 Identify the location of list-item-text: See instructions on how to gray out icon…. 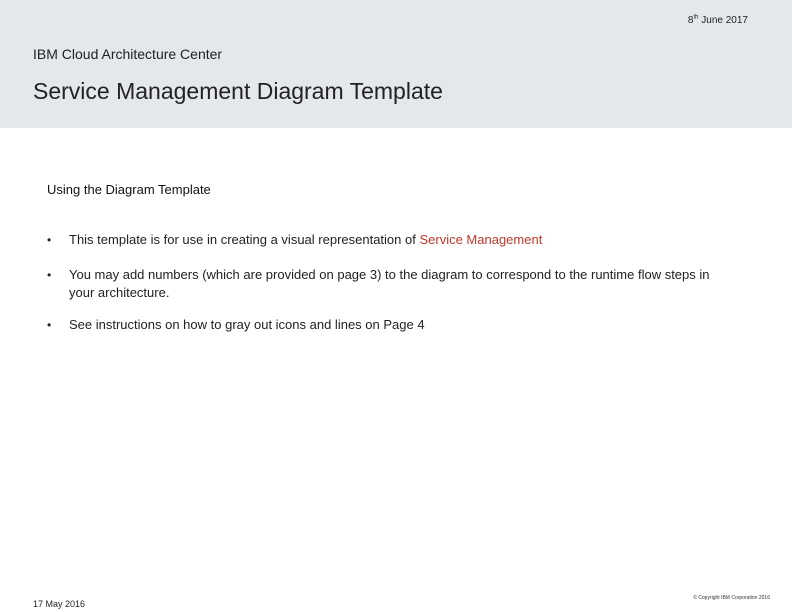
(247, 324).